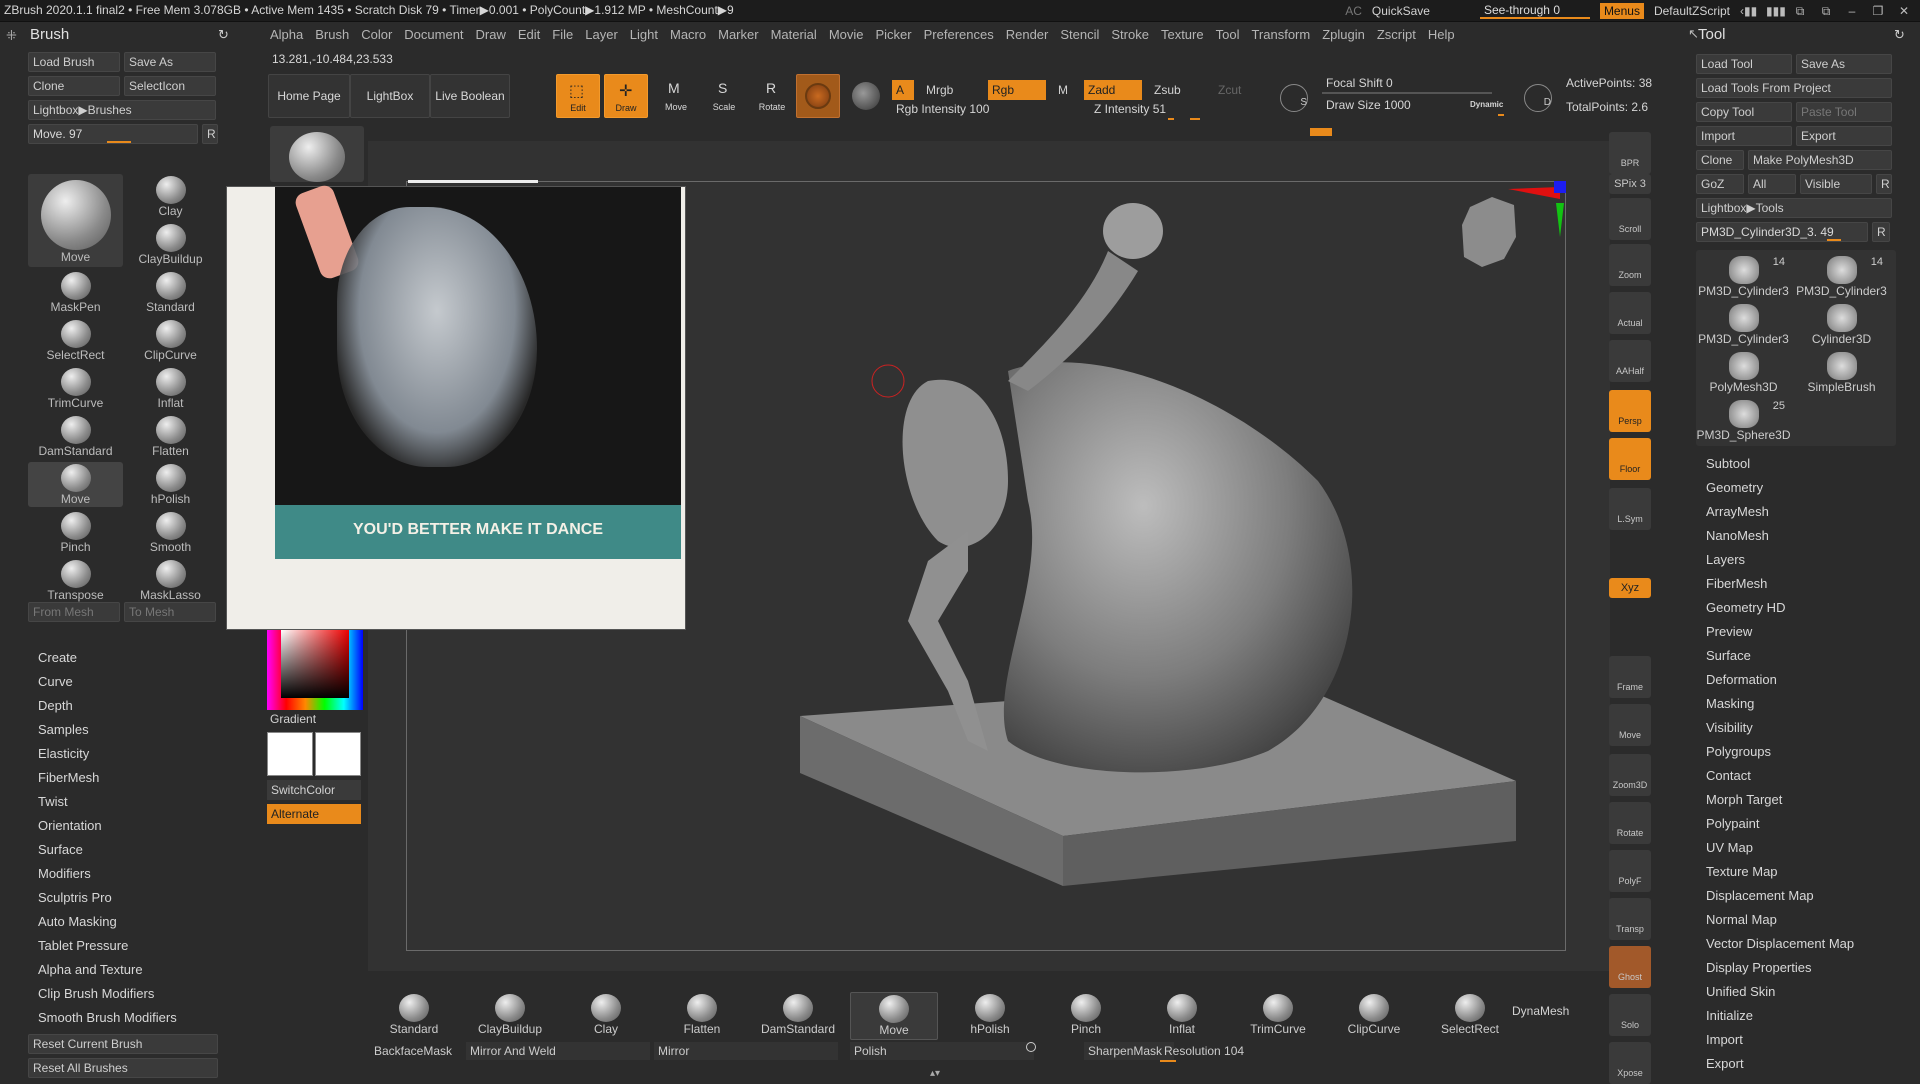 The height and width of the screenshot is (1084, 1920). What do you see at coordinates (317, 154) in the screenshot?
I see `current-tool-thumb` at bounding box center [317, 154].